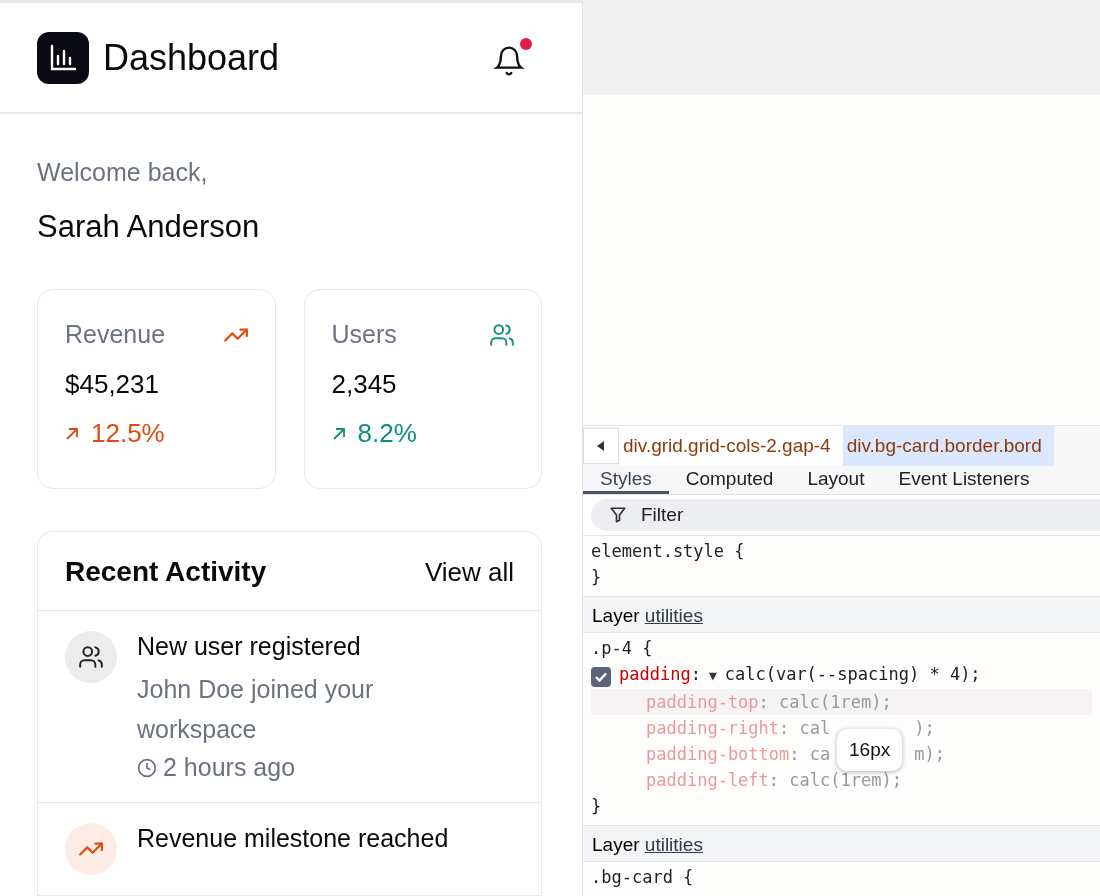 This screenshot has width=1100, height=896. Describe the element at coordinates (618, 515) in the screenshot. I see `filter-icon` at that location.